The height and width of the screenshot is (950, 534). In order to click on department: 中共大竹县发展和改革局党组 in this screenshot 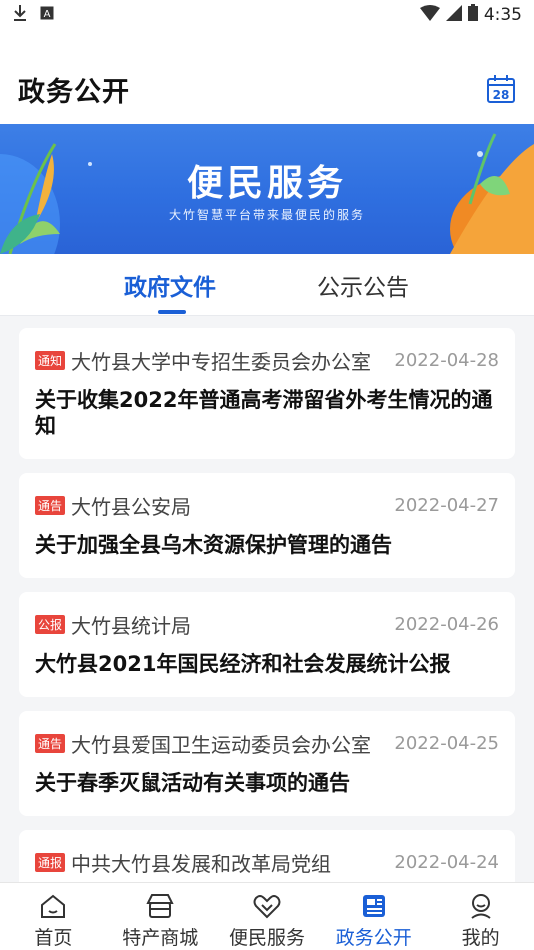, I will do `click(201, 864)`.